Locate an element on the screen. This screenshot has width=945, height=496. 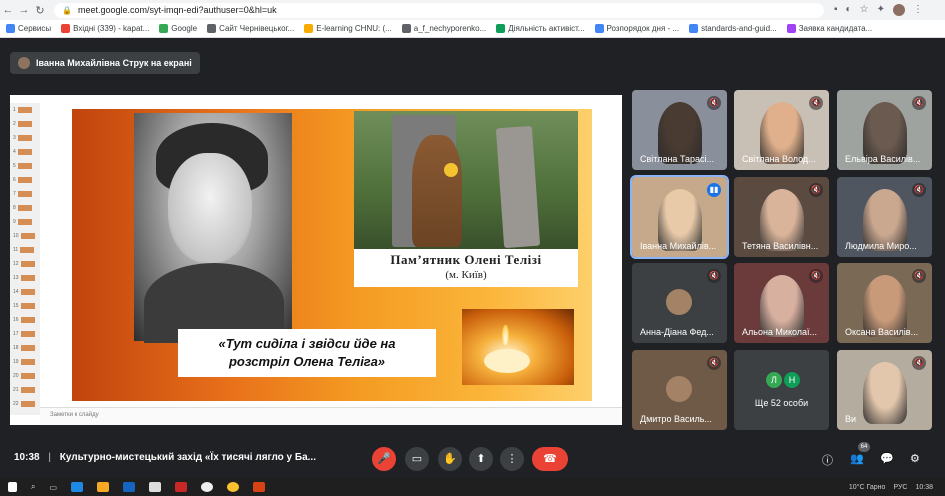
camera-button: ▭ is located at coordinates (417, 459).